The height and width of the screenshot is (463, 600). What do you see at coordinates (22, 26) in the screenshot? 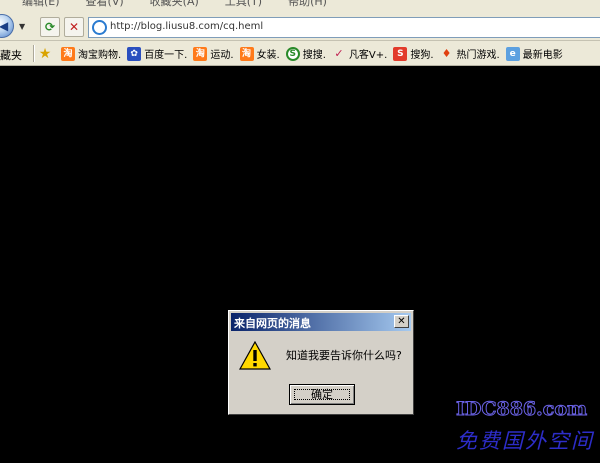
I see `history-dropdown-icon: ▼` at bounding box center [22, 26].